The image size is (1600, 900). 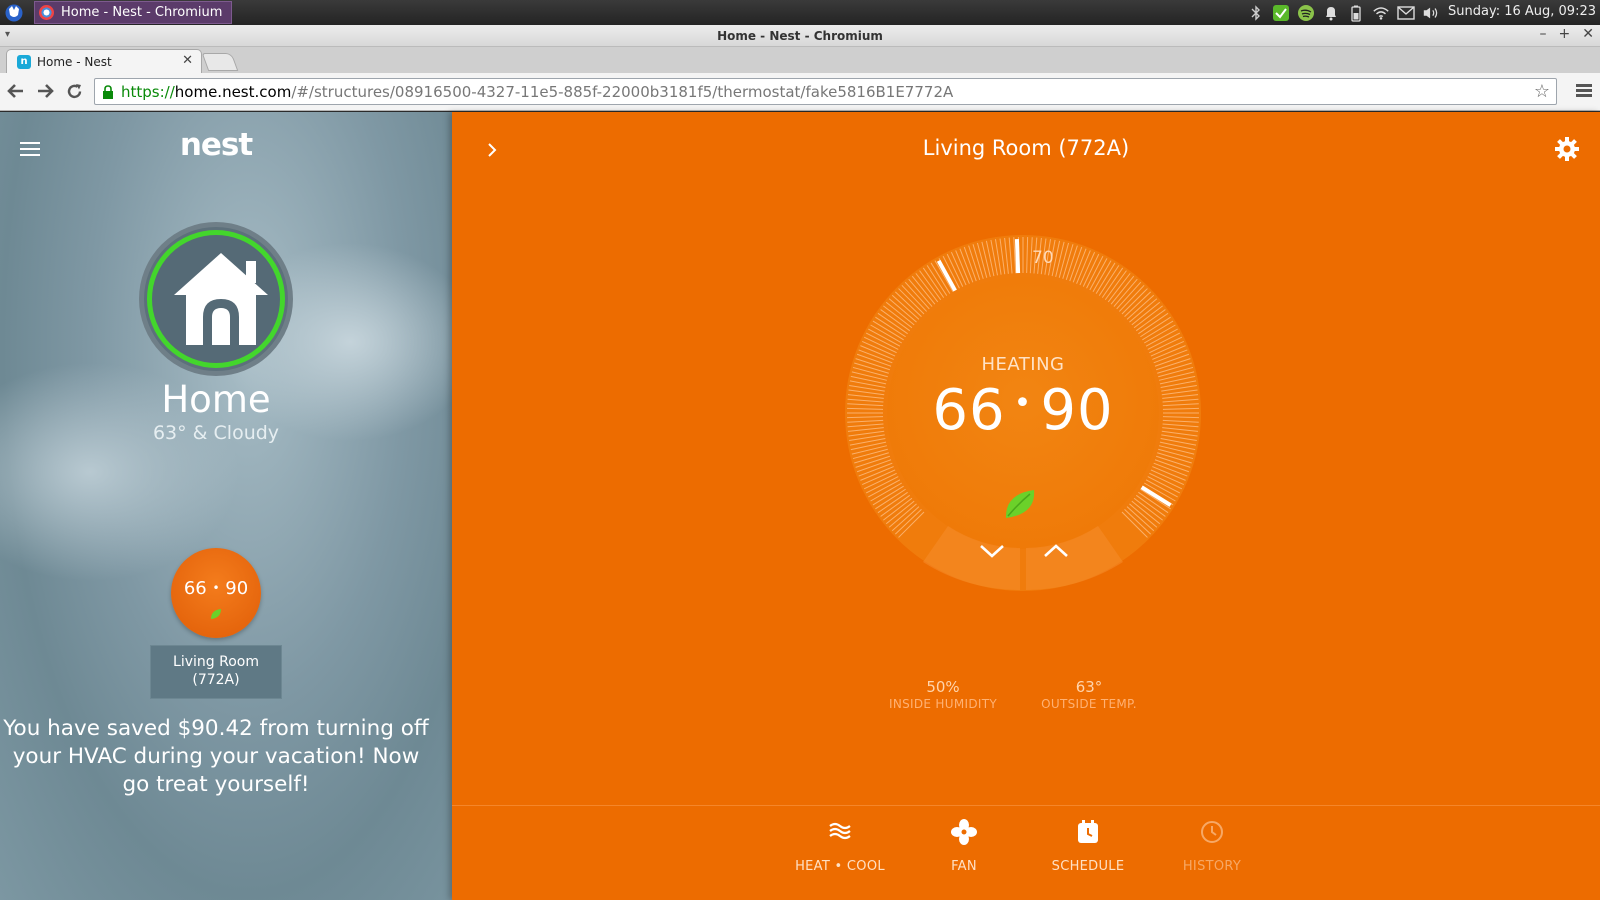 What do you see at coordinates (1381, 13) in the screenshot?
I see `wifi-icon` at bounding box center [1381, 13].